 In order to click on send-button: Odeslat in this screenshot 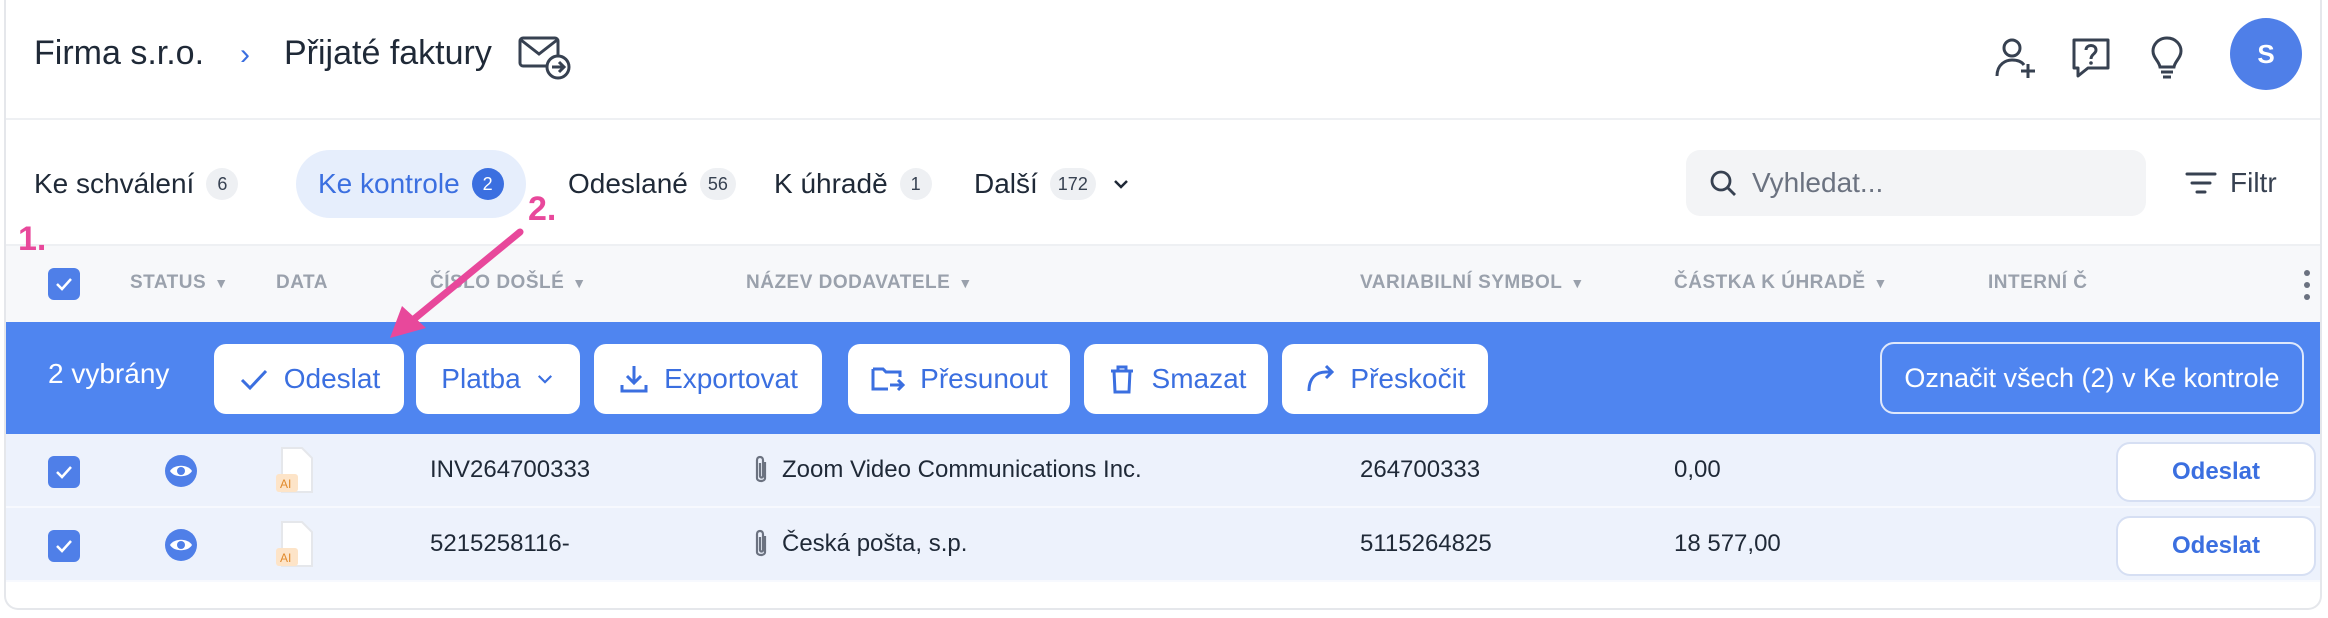, I will do `click(309, 379)`.